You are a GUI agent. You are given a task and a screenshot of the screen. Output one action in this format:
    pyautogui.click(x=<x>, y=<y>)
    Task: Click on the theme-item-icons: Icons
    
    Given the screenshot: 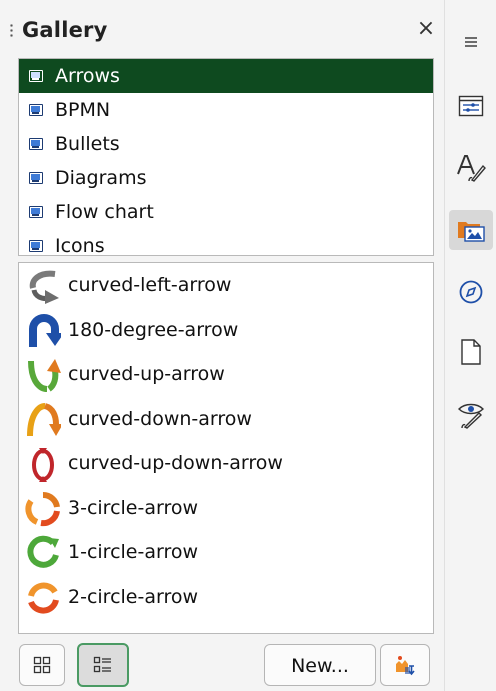 What is the action you would take?
    pyautogui.click(x=226, y=242)
    